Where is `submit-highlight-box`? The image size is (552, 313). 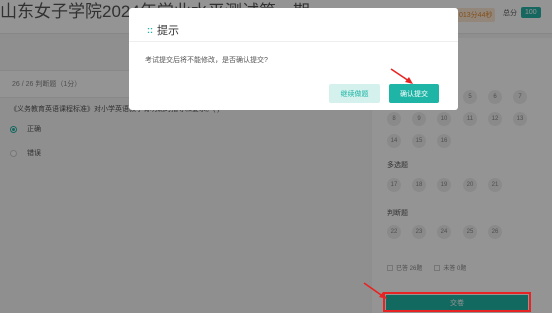
submit-highlight-box is located at coordinates (457, 302).